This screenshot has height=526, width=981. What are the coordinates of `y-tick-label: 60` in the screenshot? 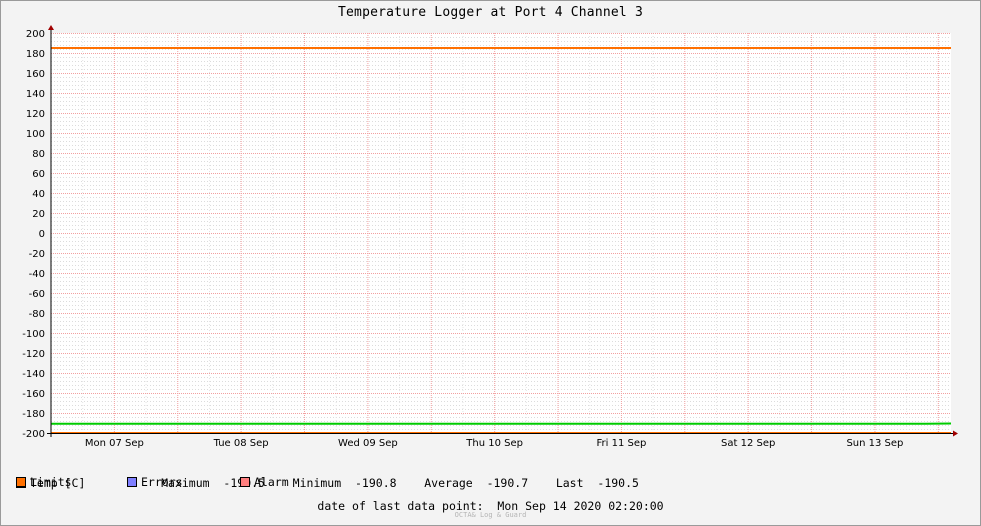 It's located at (38, 174).